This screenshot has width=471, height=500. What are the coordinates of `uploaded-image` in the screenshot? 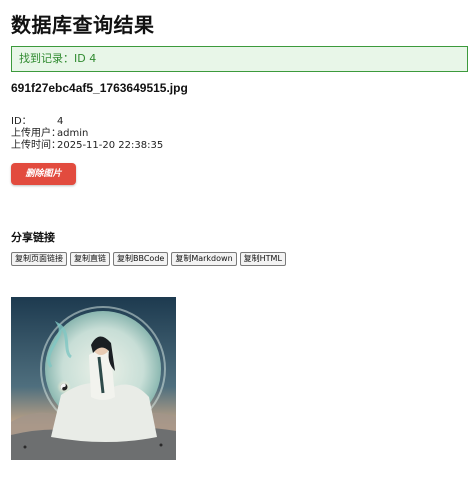 It's located at (93, 378).